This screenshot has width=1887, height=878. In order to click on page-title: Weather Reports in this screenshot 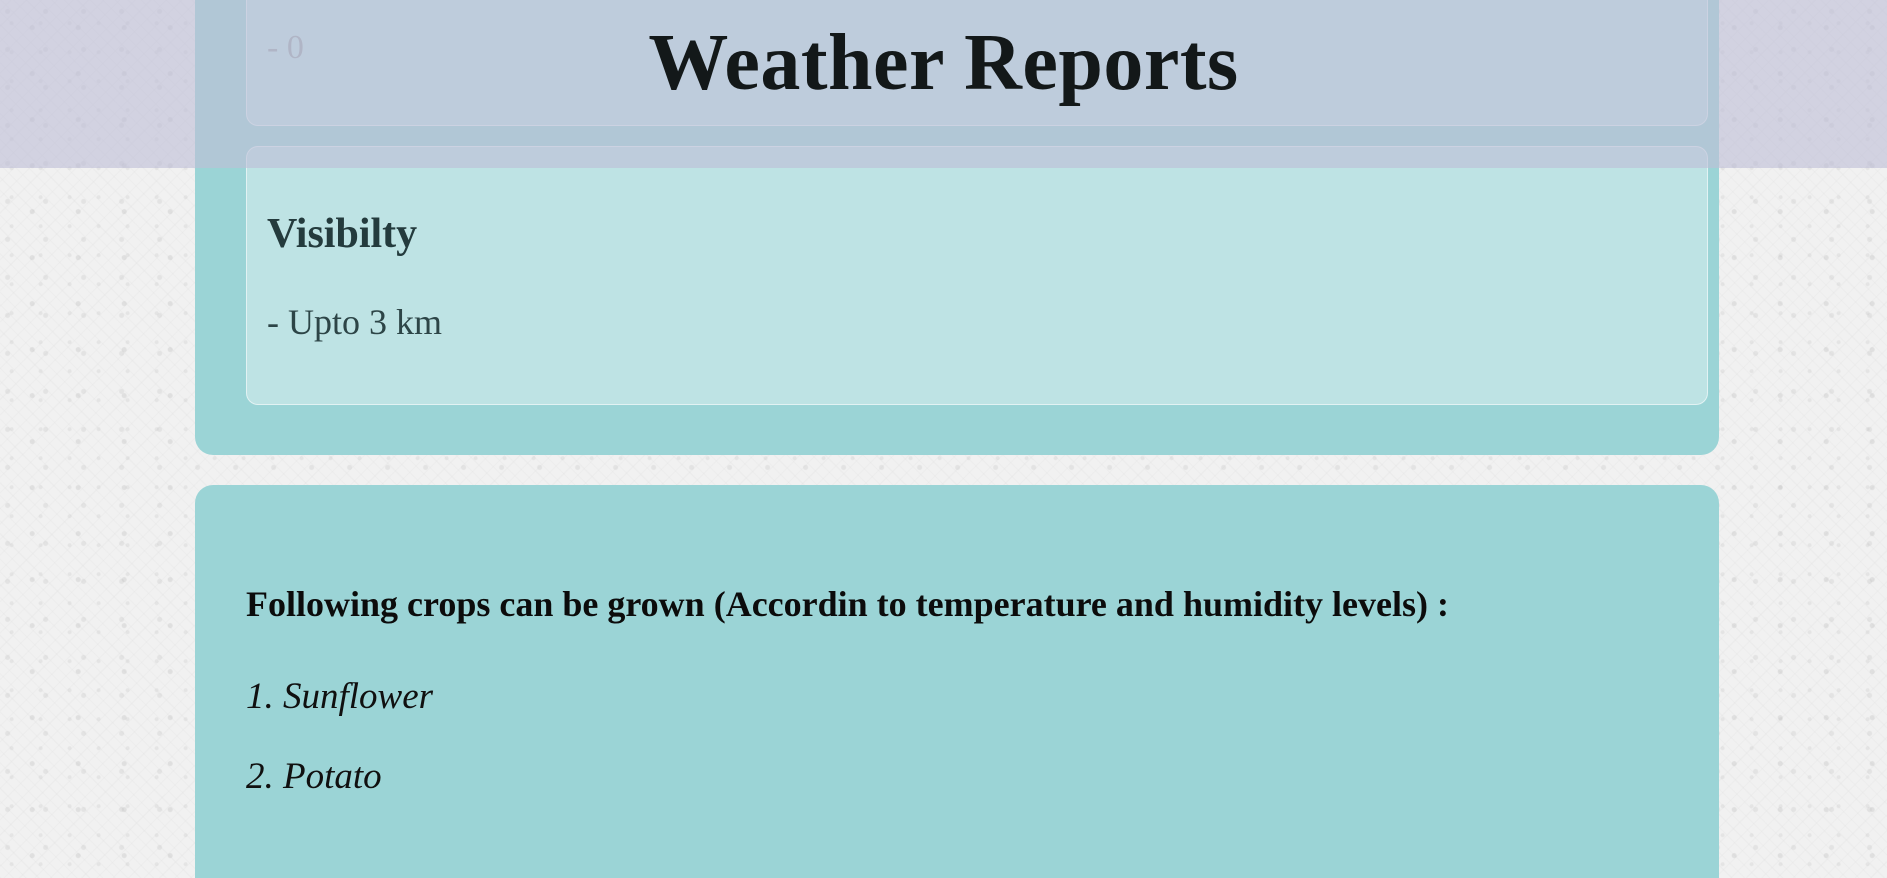, I will do `click(943, 63)`.